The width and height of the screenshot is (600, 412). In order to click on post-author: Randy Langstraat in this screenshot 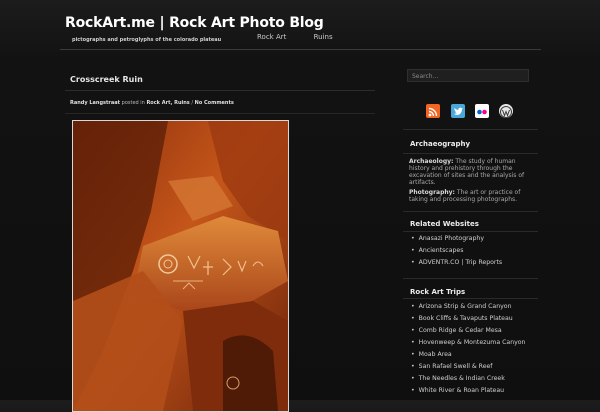, I will do `click(95, 103)`.